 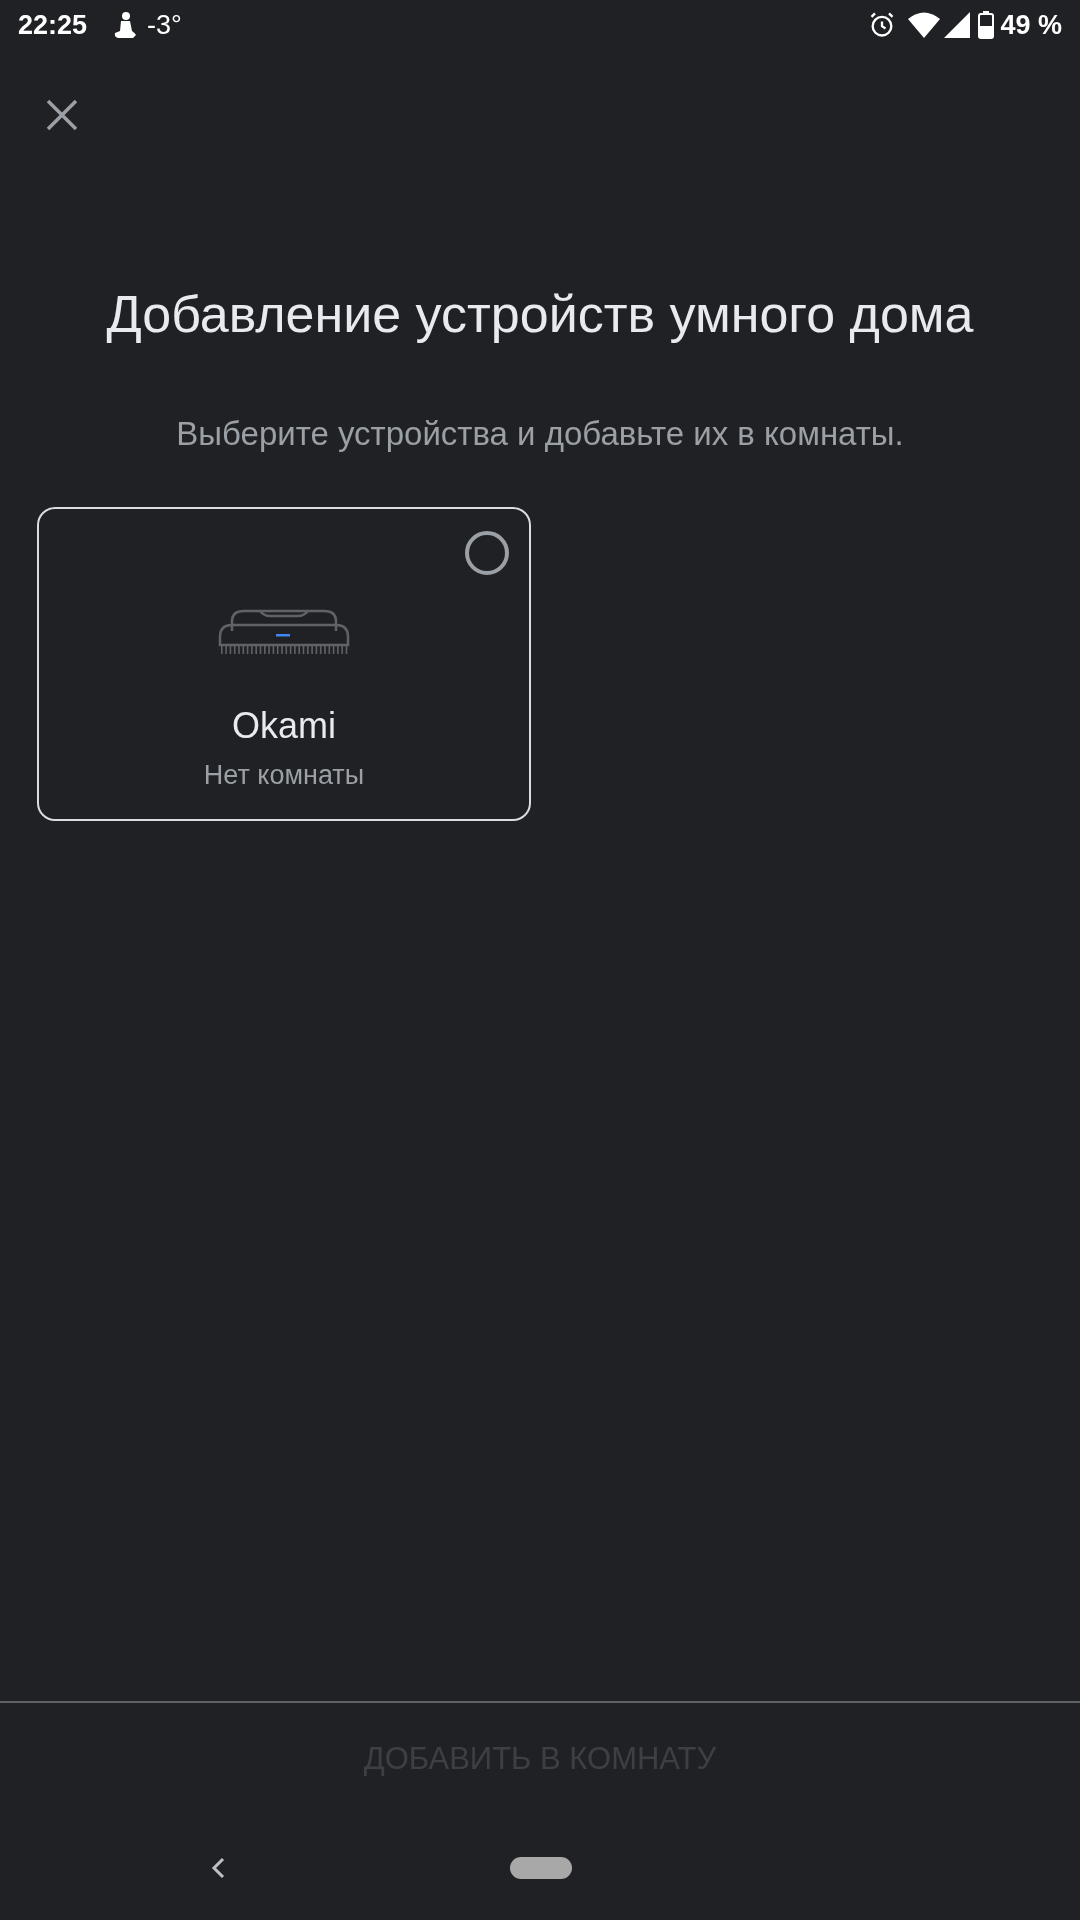 I want to click on battery-icon, so click(x=986, y=25).